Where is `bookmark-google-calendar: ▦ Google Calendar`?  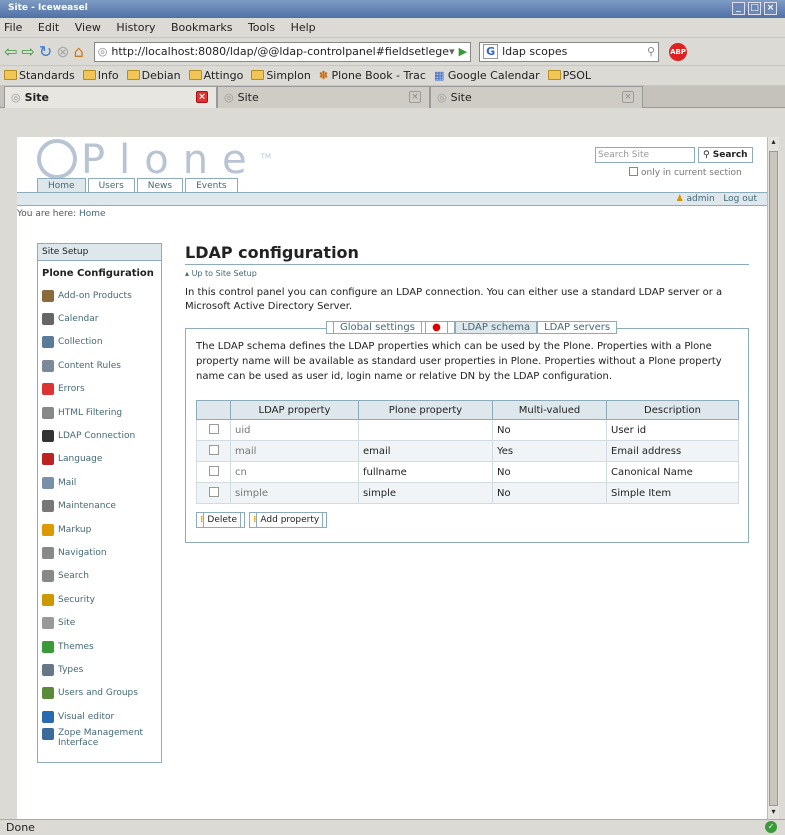 bookmark-google-calendar: ▦ Google Calendar is located at coordinates (487, 75).